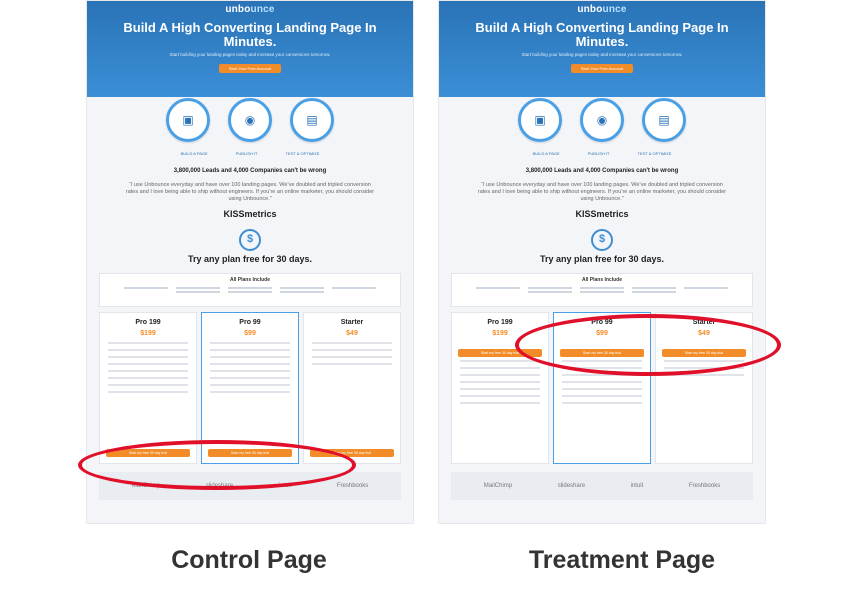 This screenshot has width=845, height=598. Describe the element at coordinates (622, 560) in the screenshot. I see `treatment-caption: Treatment Page` at that location.